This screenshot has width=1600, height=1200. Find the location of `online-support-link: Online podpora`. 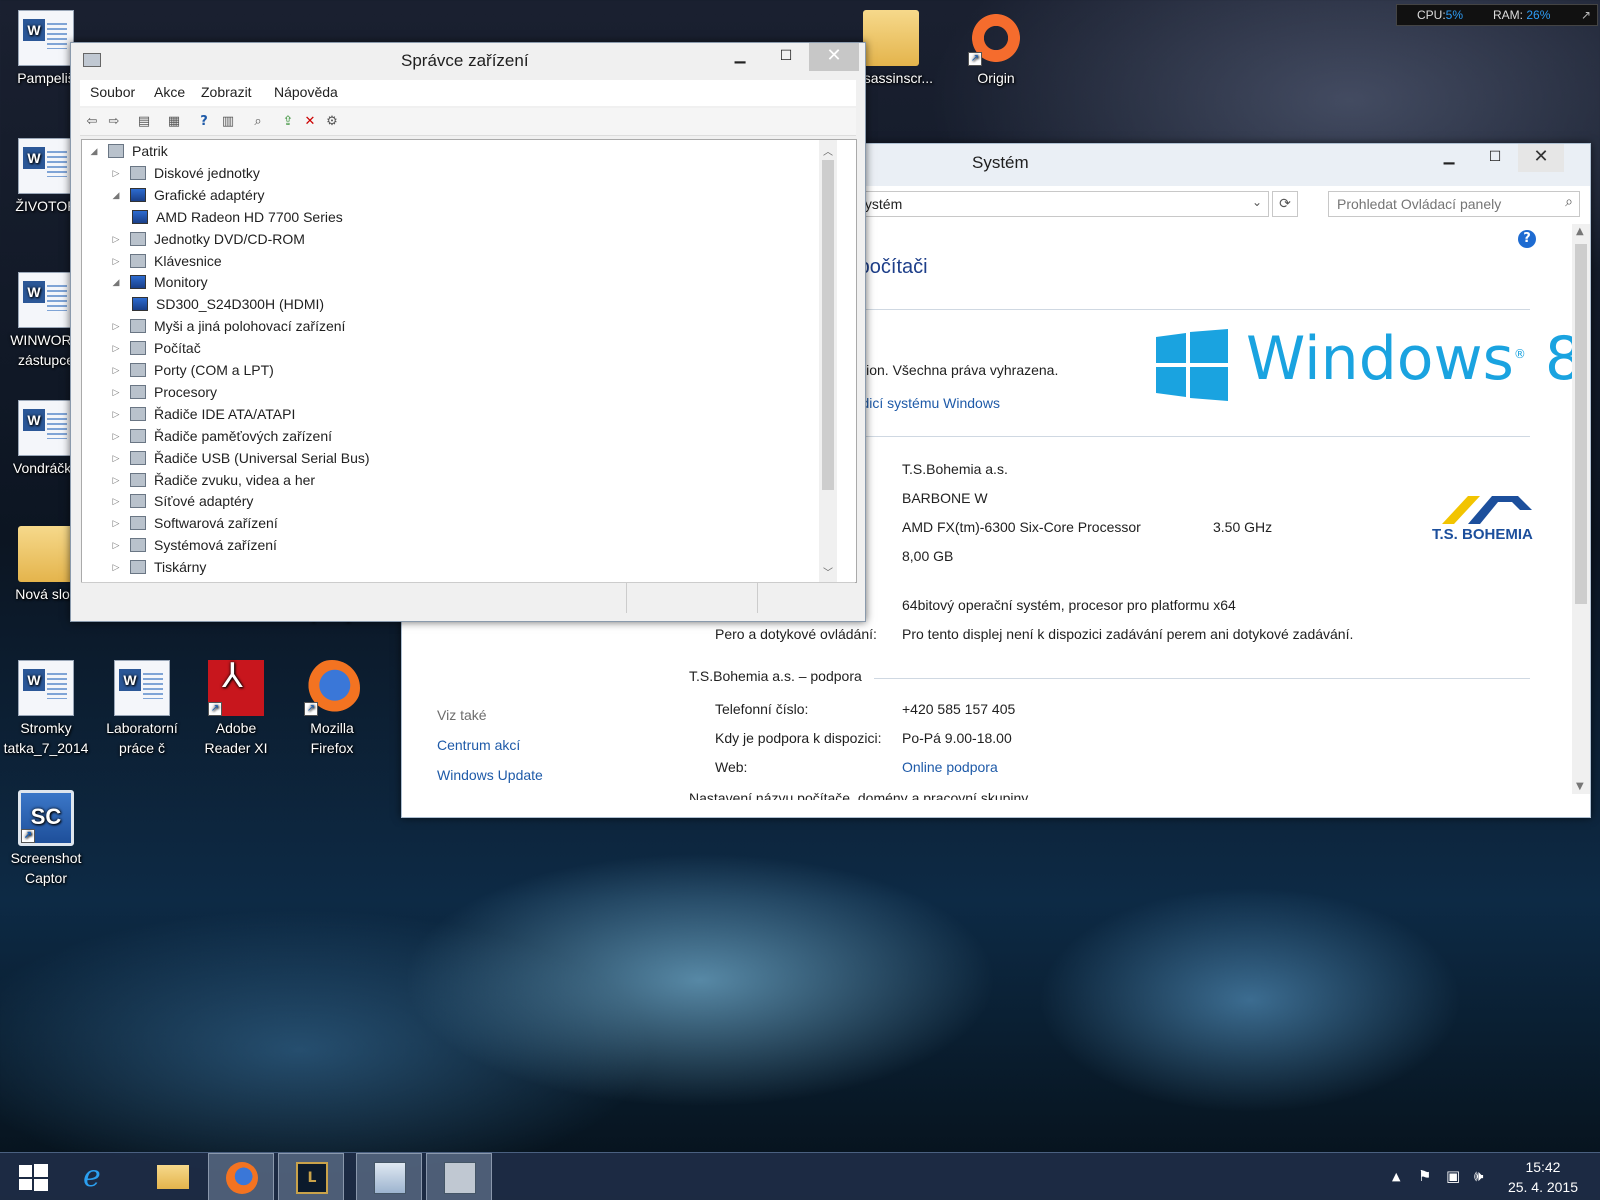

online-support-link: Online podpora is located at coordinates (950, 767).